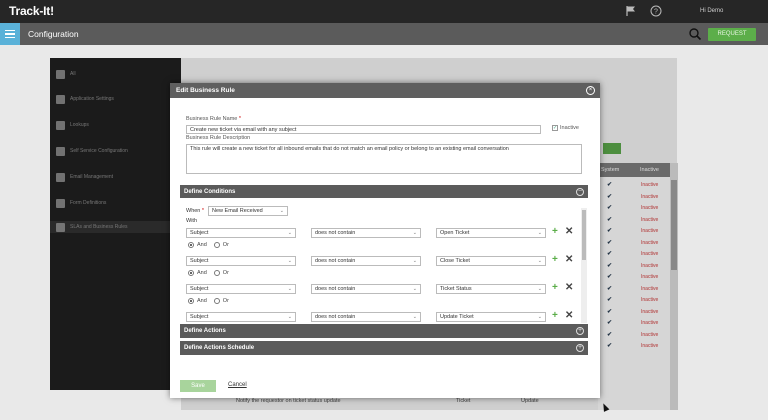  What do you see at coordinates (198, 386) in the screenshot?
I see `save-button: Save` at bounding box center [198, 386].